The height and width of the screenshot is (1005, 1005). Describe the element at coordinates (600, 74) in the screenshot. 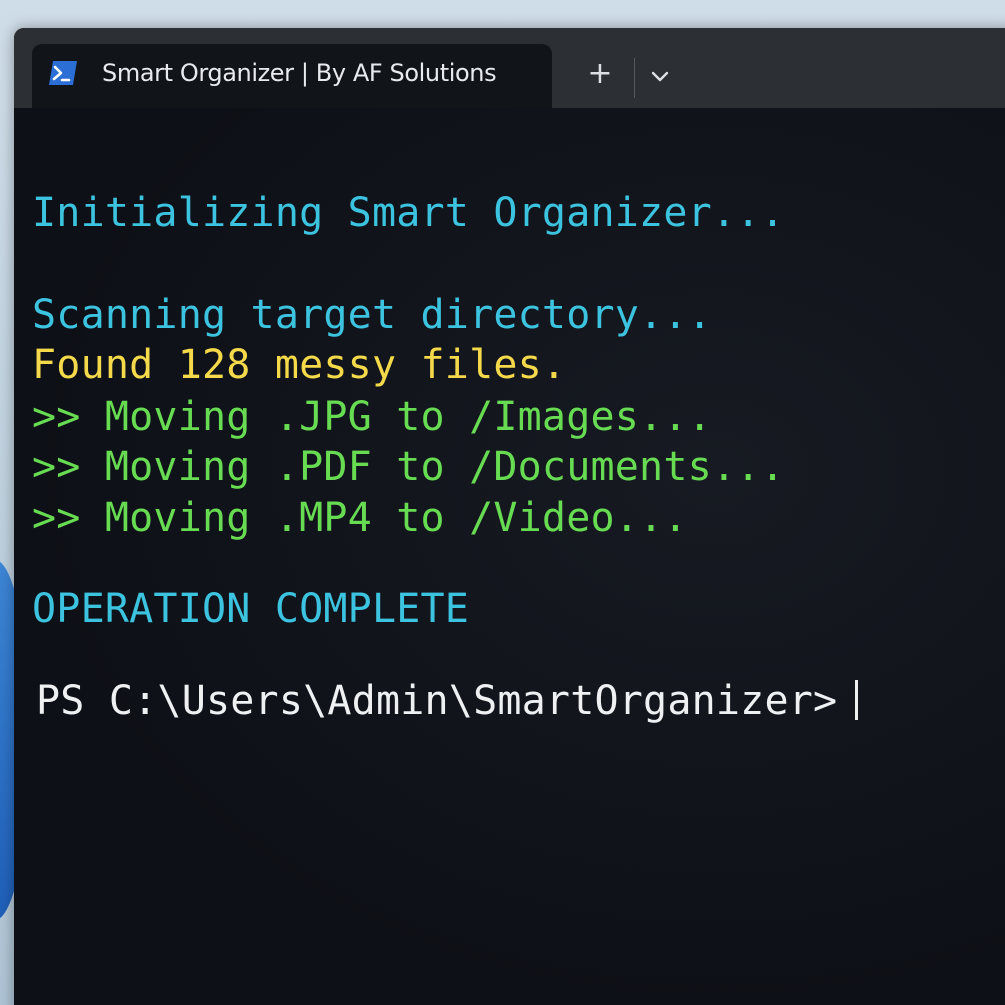

I see `new-tab-button: +` at that location.